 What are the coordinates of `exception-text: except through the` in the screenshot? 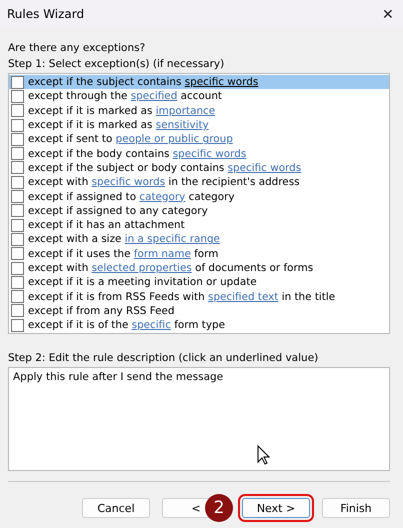 It's located at (78, 96).